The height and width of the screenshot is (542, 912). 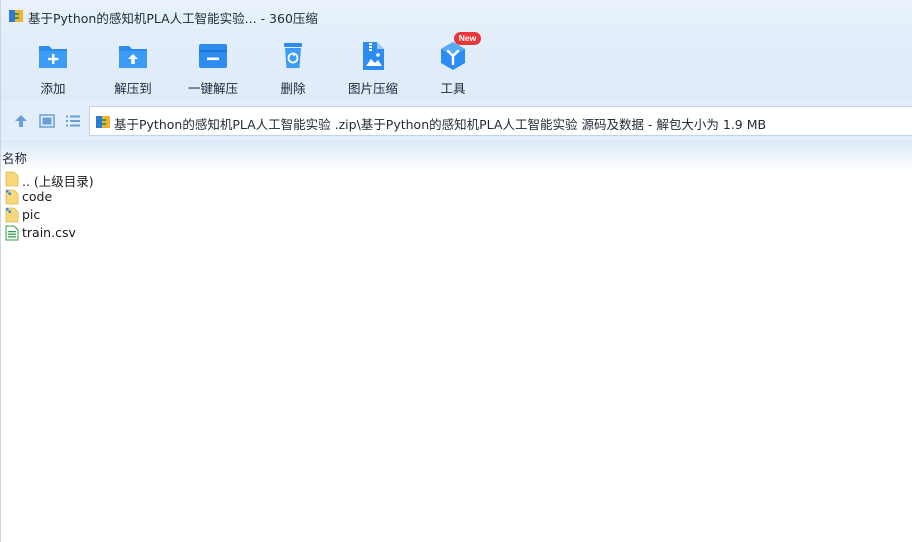 What do you see at coordinates (372, 88) in the screenshot?
I see `image-compress-label: 图片压缩` at bounding box center [372, 88].